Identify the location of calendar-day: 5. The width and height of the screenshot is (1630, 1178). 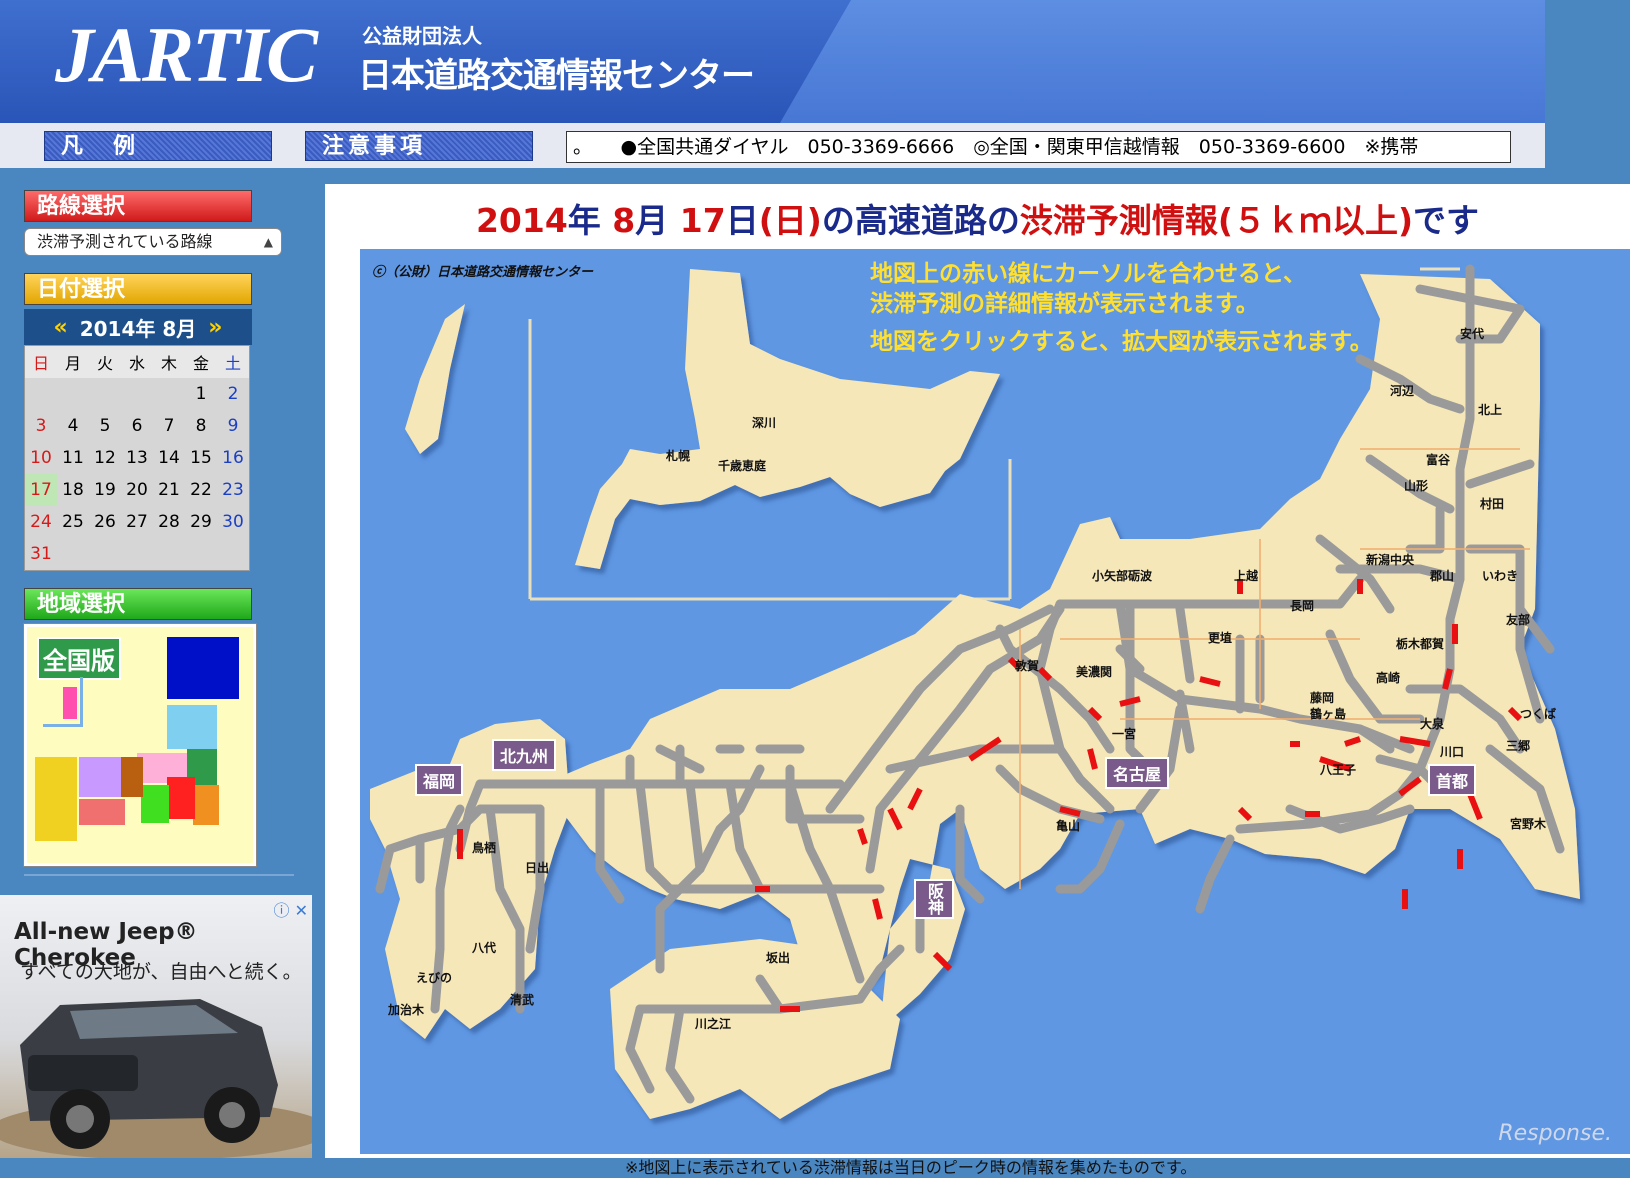
(105, 426).